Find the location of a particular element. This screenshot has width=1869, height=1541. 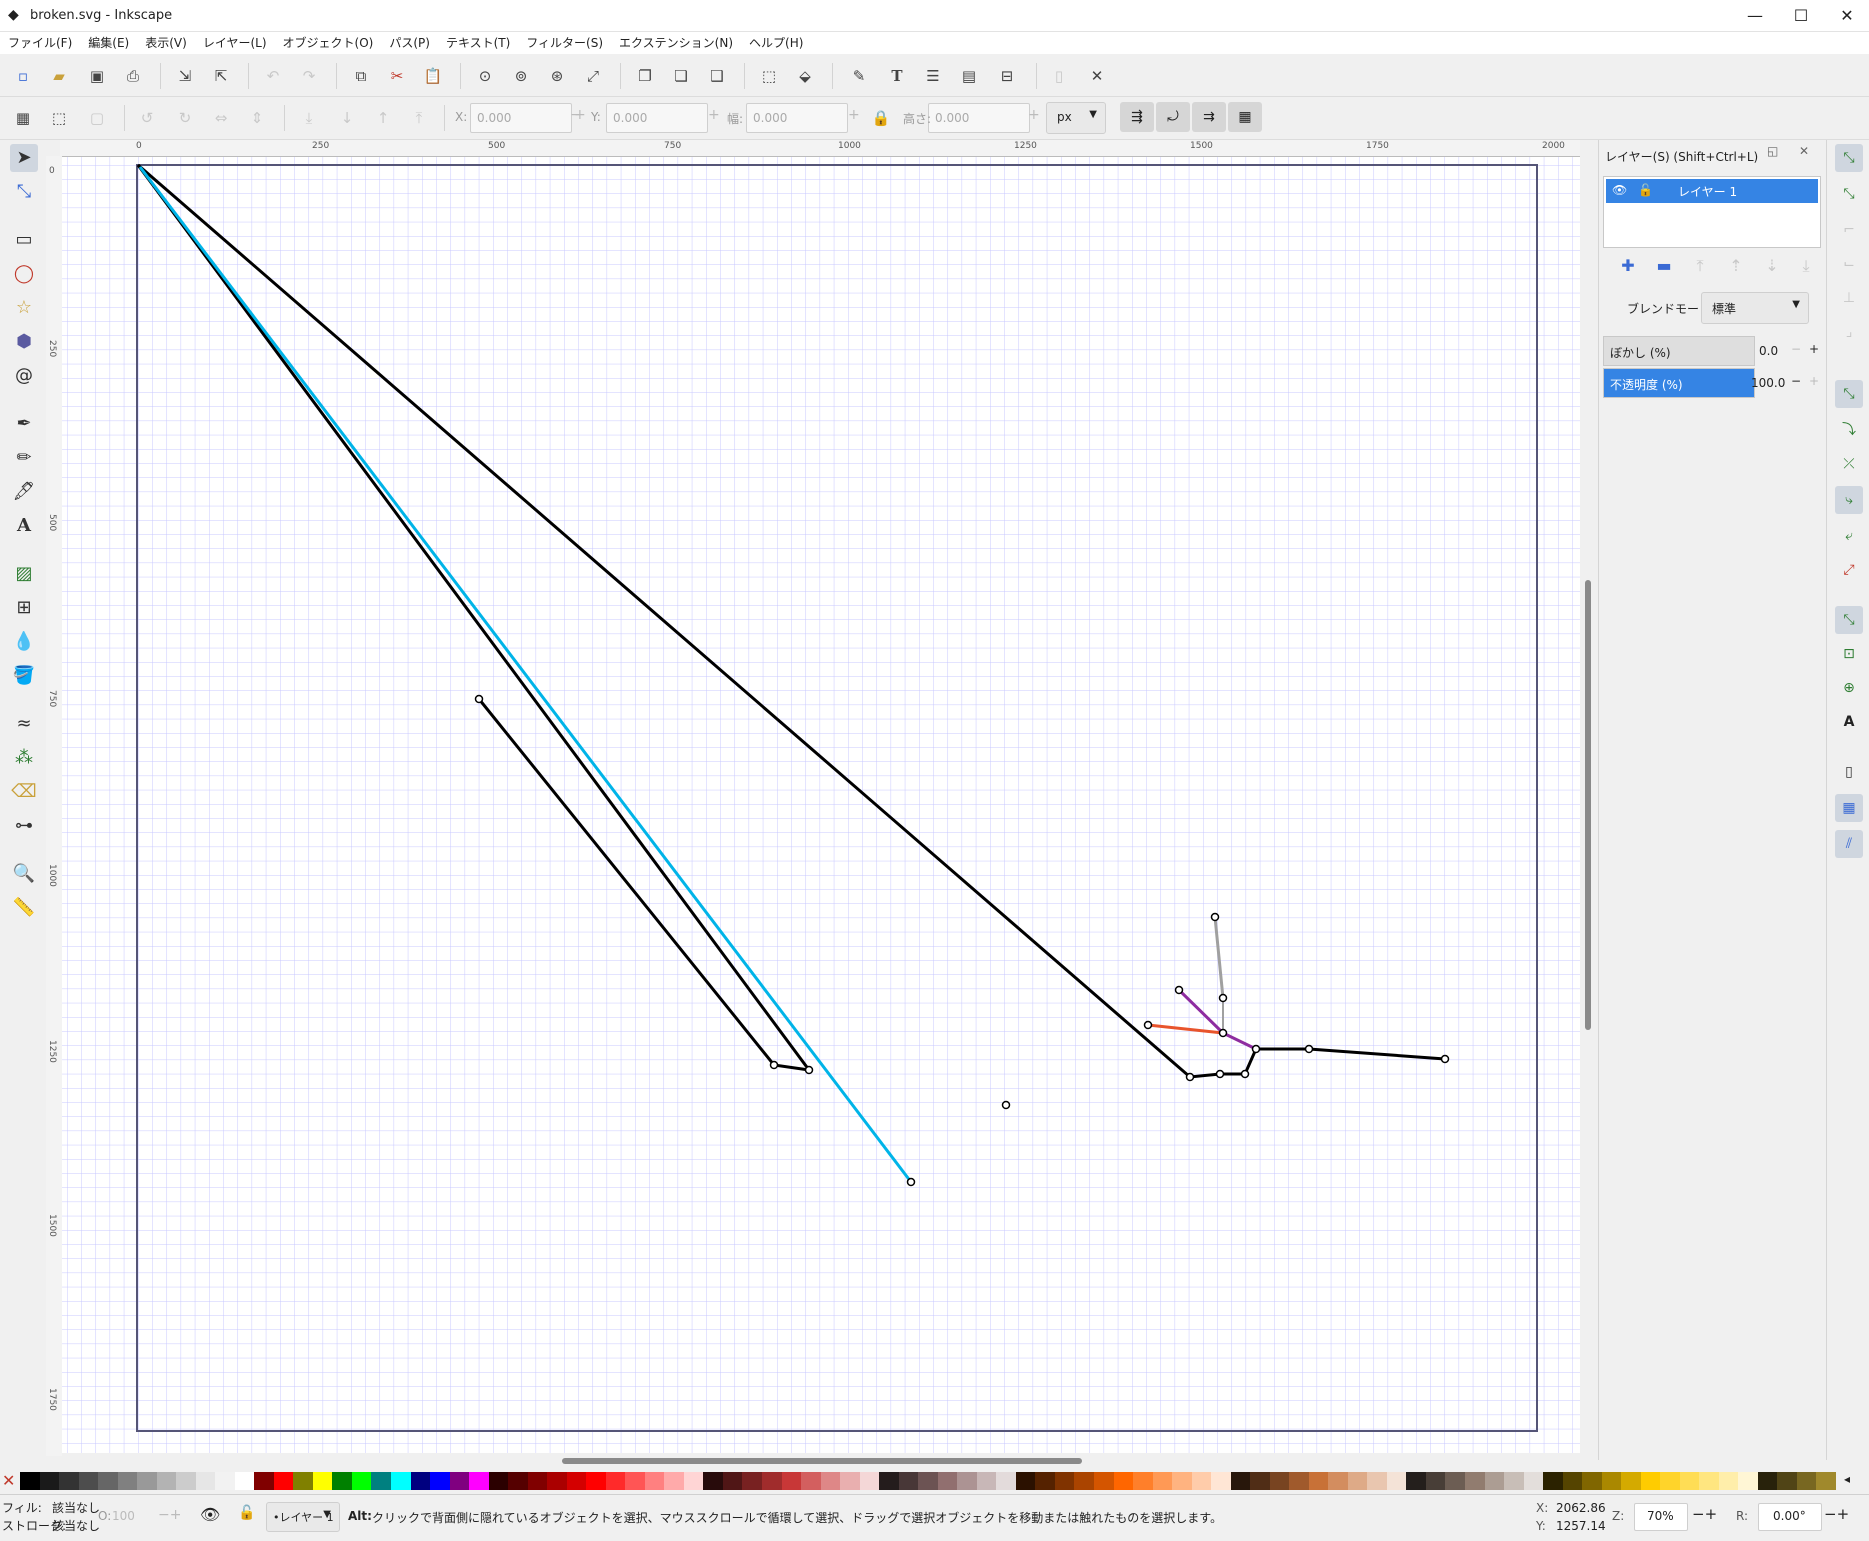

xml-editor-icon: ▤ is located at coordinates (969, 76).